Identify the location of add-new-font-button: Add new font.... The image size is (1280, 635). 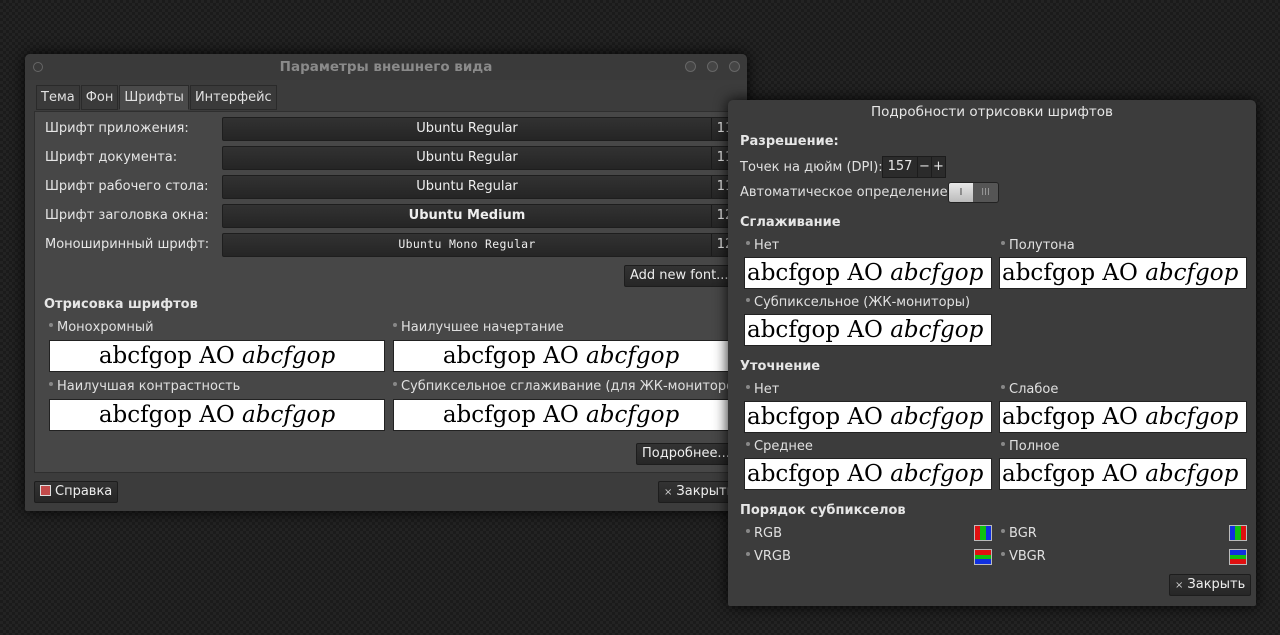
(679, 276).